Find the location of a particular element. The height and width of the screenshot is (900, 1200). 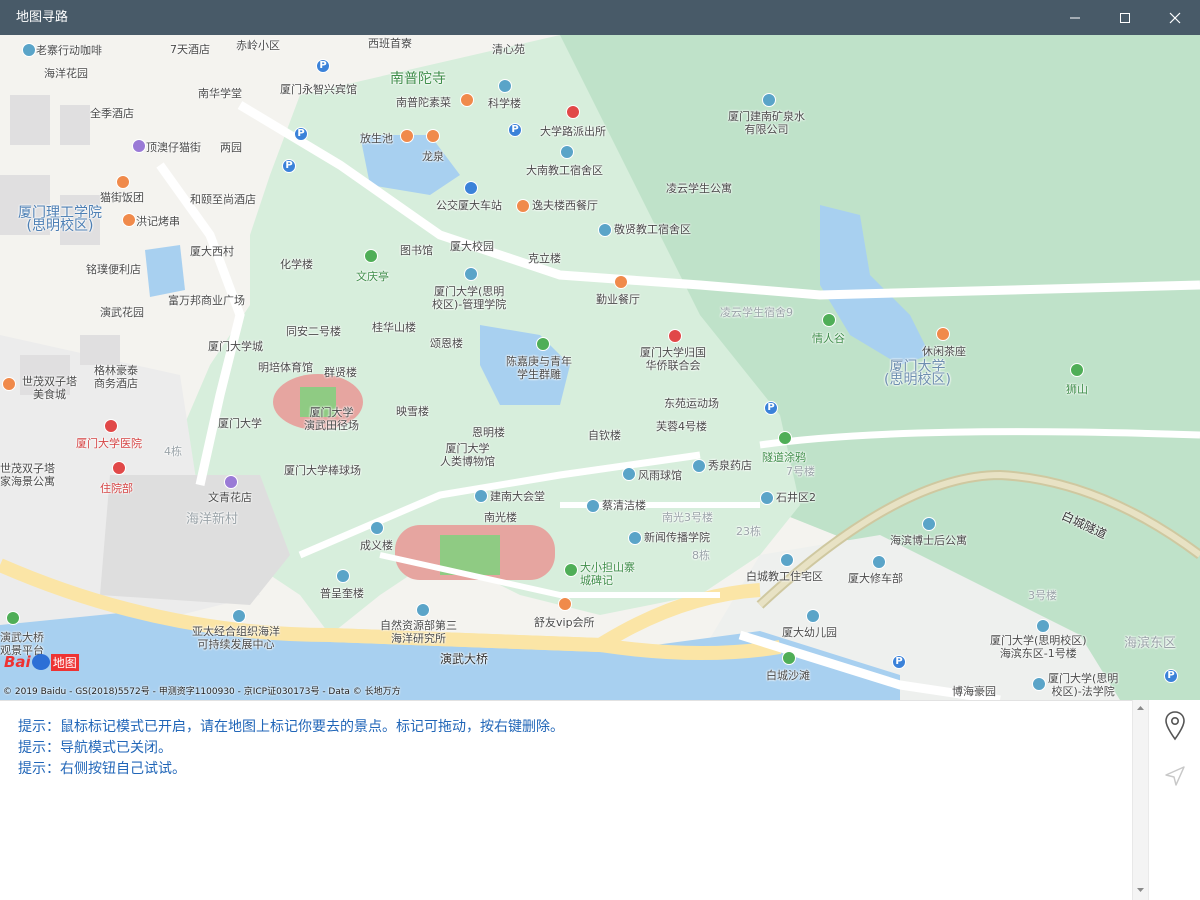

poi-label: 住院部 is located at coordinates (116, 488).